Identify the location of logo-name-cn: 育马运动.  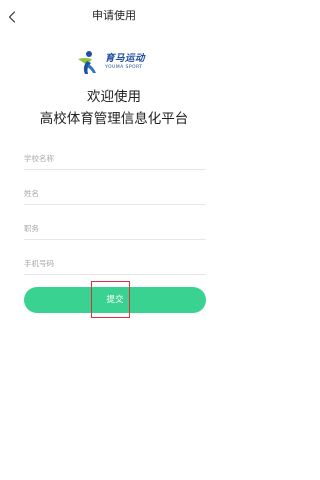
(125, 58).